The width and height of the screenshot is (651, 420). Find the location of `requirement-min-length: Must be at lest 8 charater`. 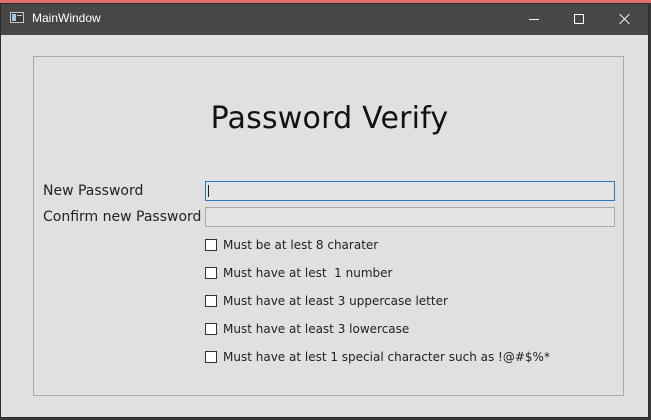

requirement-min-length: Must be at lest 8 charater is located at coordinates (291, 245).